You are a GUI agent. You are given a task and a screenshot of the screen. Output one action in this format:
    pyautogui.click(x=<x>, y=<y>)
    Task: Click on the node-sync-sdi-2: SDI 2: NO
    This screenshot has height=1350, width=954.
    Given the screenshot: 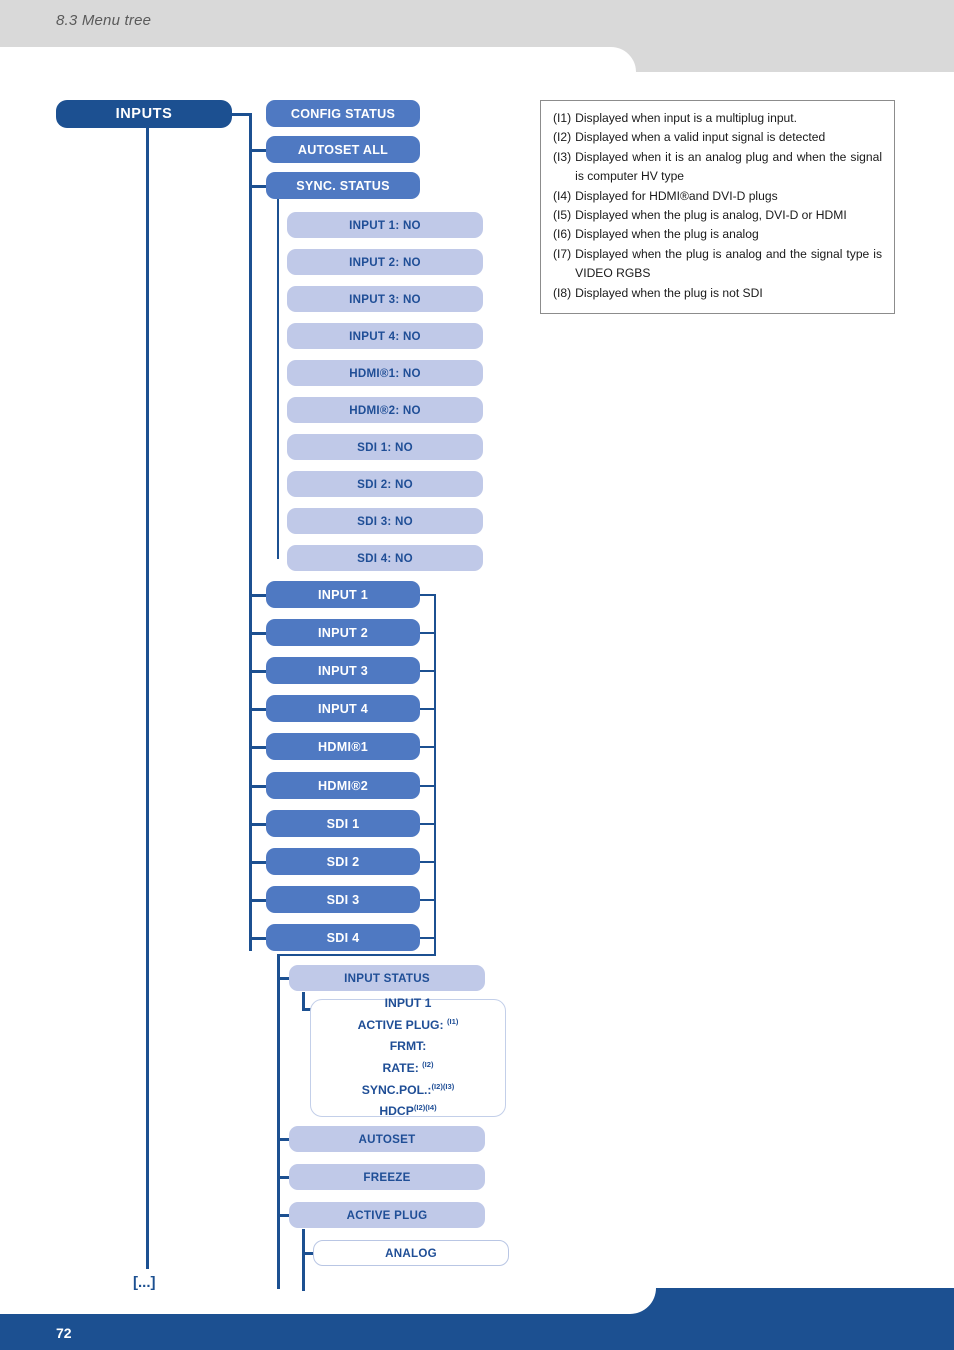 What is the action you would take?
    pyautogui.click(x=385, y=484)
    